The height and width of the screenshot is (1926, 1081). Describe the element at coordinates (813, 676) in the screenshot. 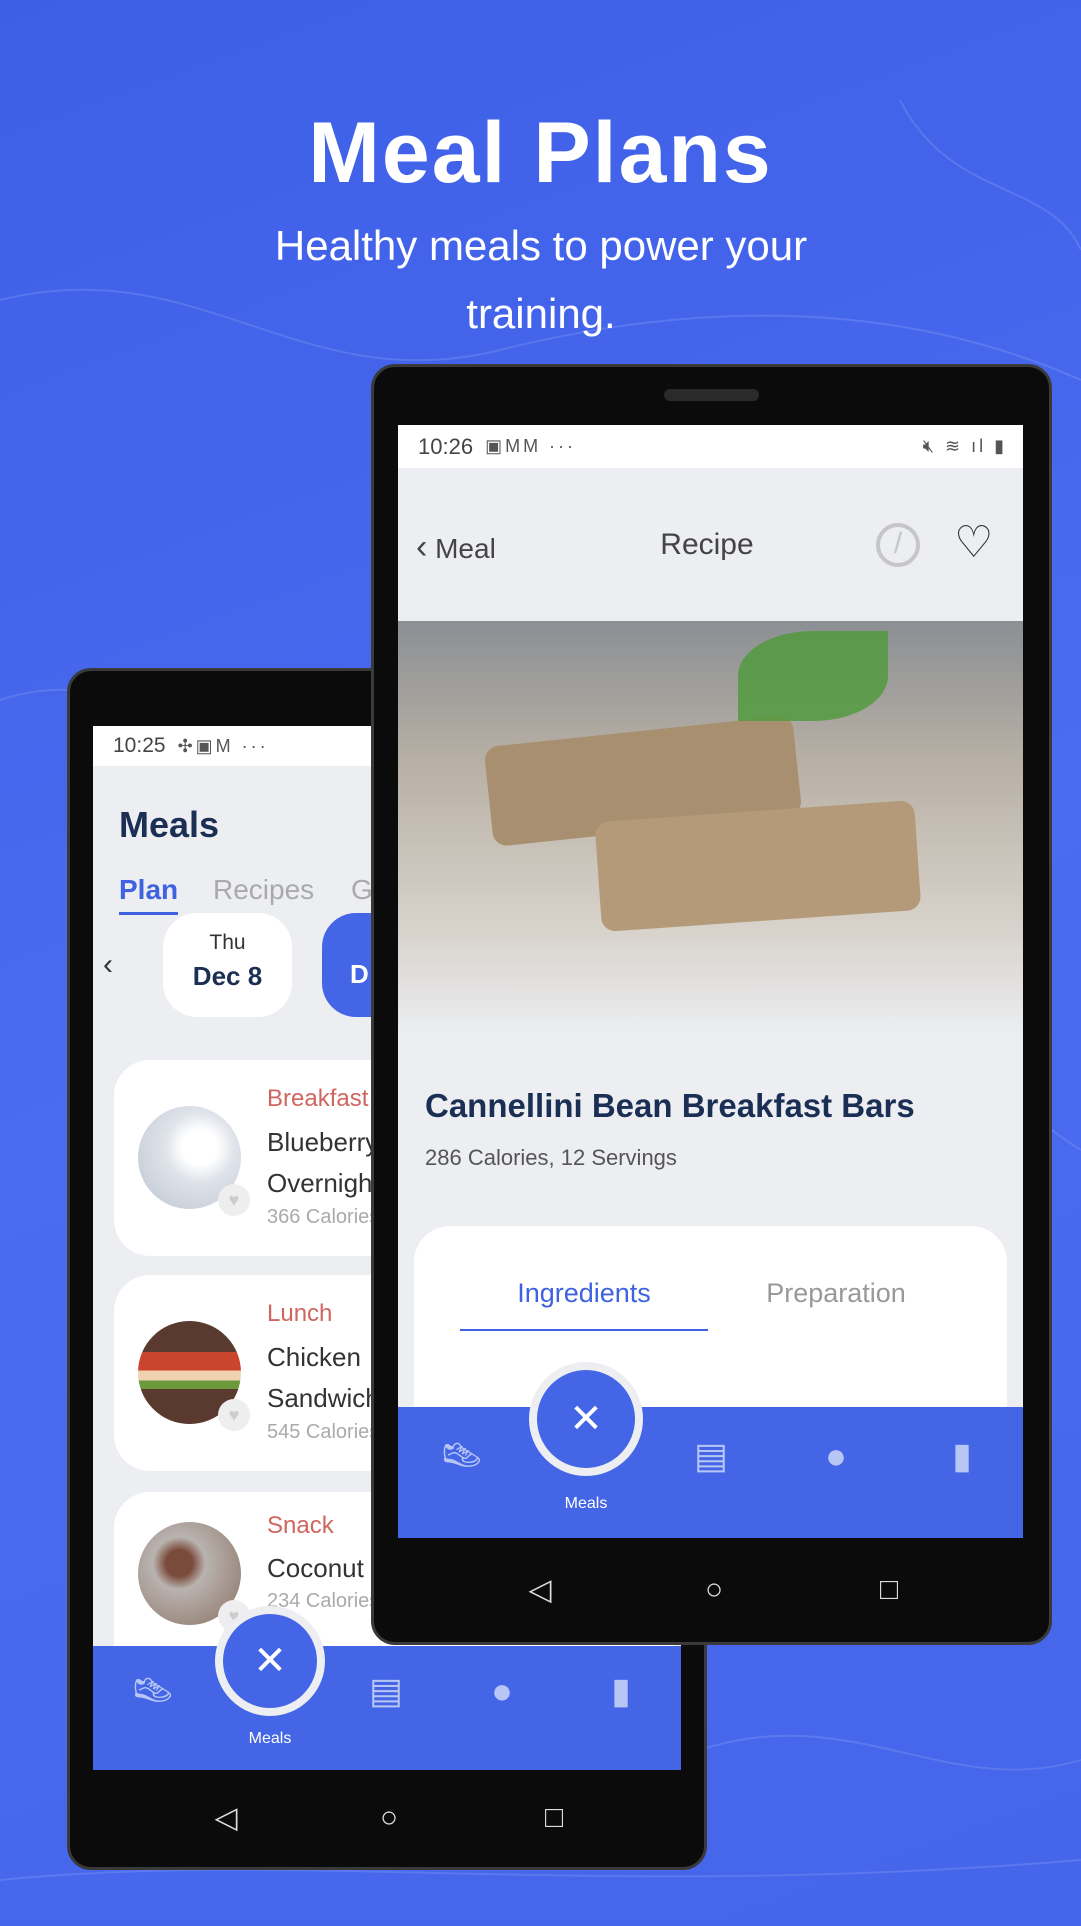

I see `mint-leaf` at that location.